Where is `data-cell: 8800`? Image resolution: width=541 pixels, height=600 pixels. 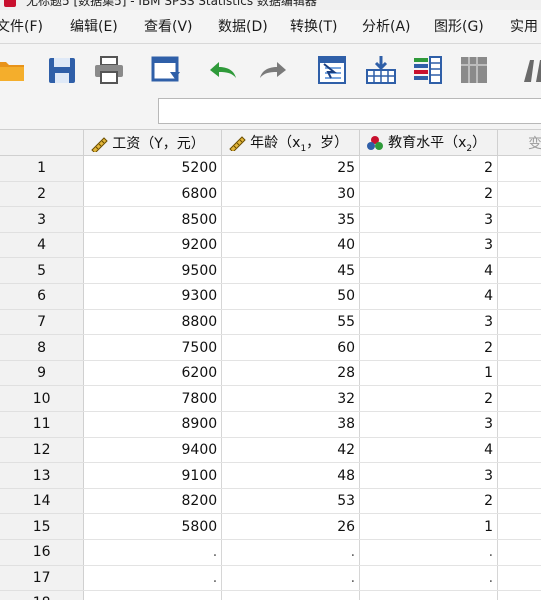 data-cell: 8800 is located at coordinates (153, 322).